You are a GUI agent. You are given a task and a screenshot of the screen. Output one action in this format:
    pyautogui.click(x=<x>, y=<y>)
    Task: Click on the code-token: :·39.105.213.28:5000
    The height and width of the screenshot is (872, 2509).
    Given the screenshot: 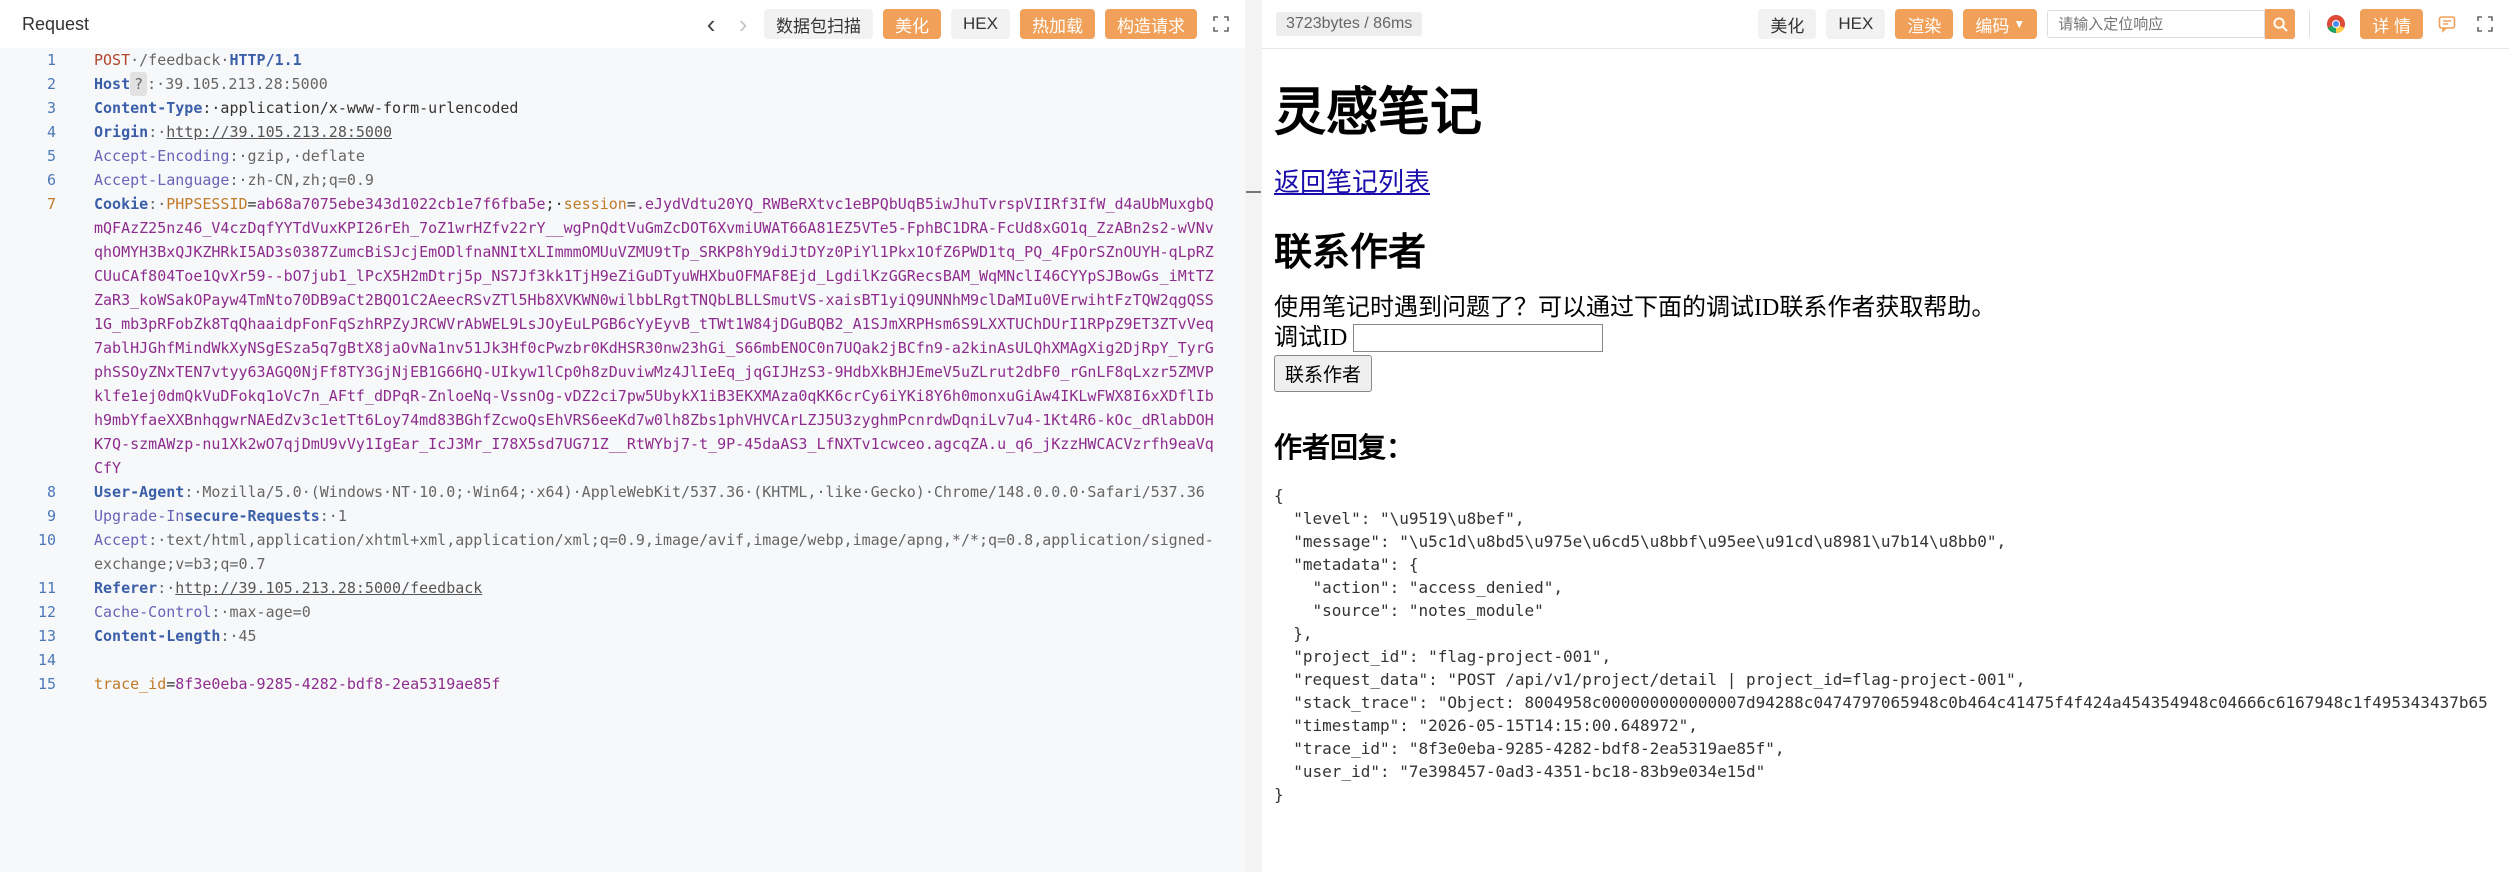 What is the action you would take?
    pyautogui.click(x=237, y=84)
    